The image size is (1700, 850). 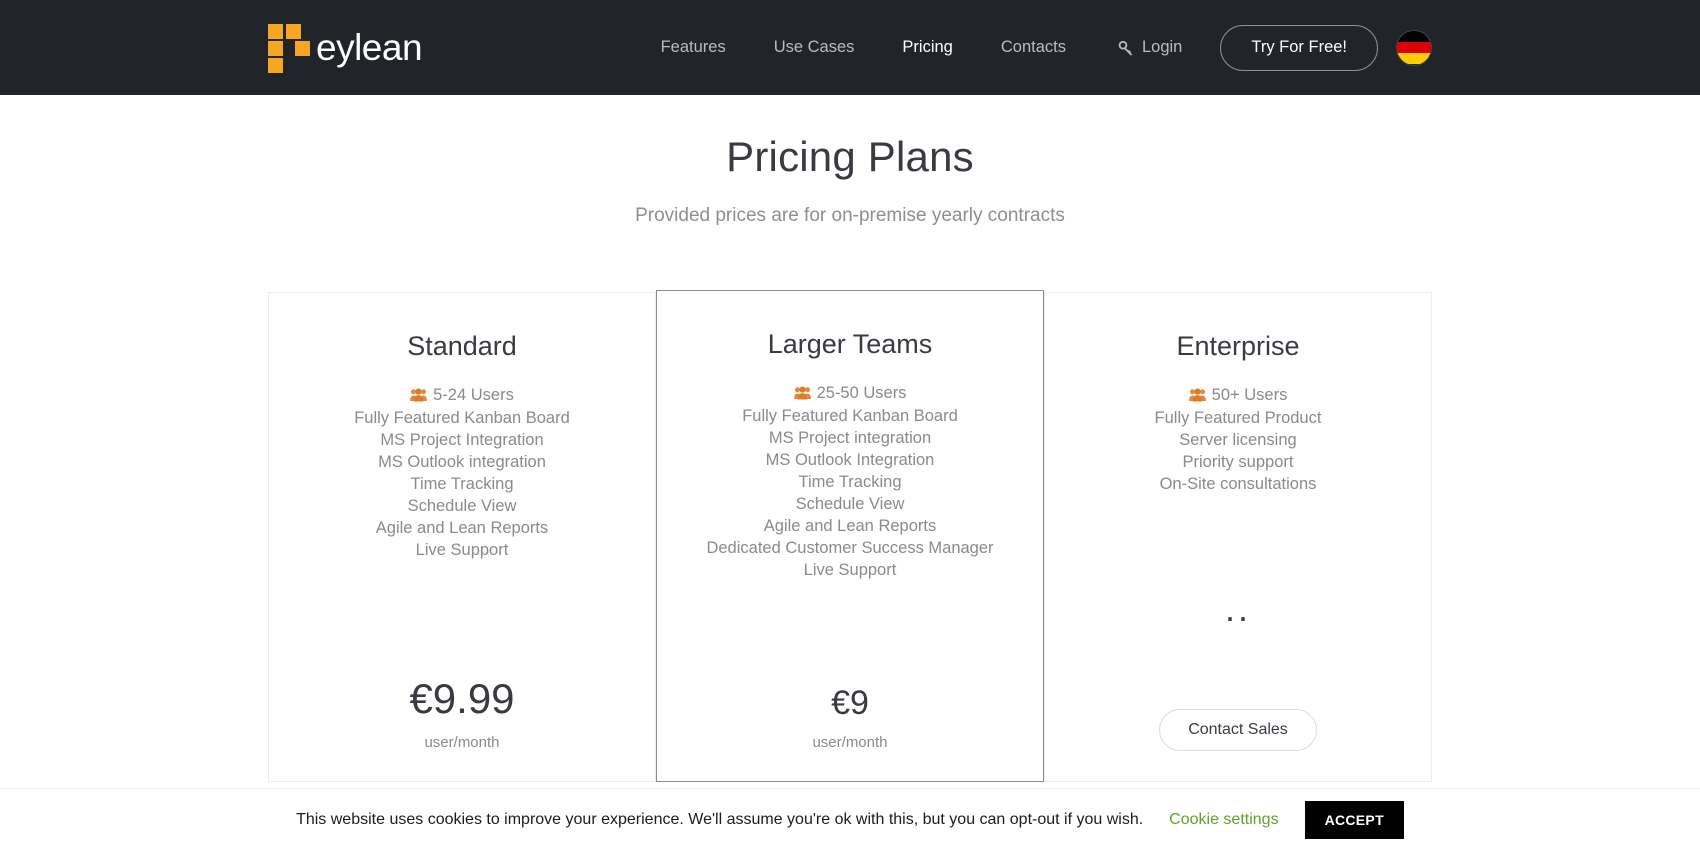 I want to click on login-link: Login, so click(x=1148, y=47).